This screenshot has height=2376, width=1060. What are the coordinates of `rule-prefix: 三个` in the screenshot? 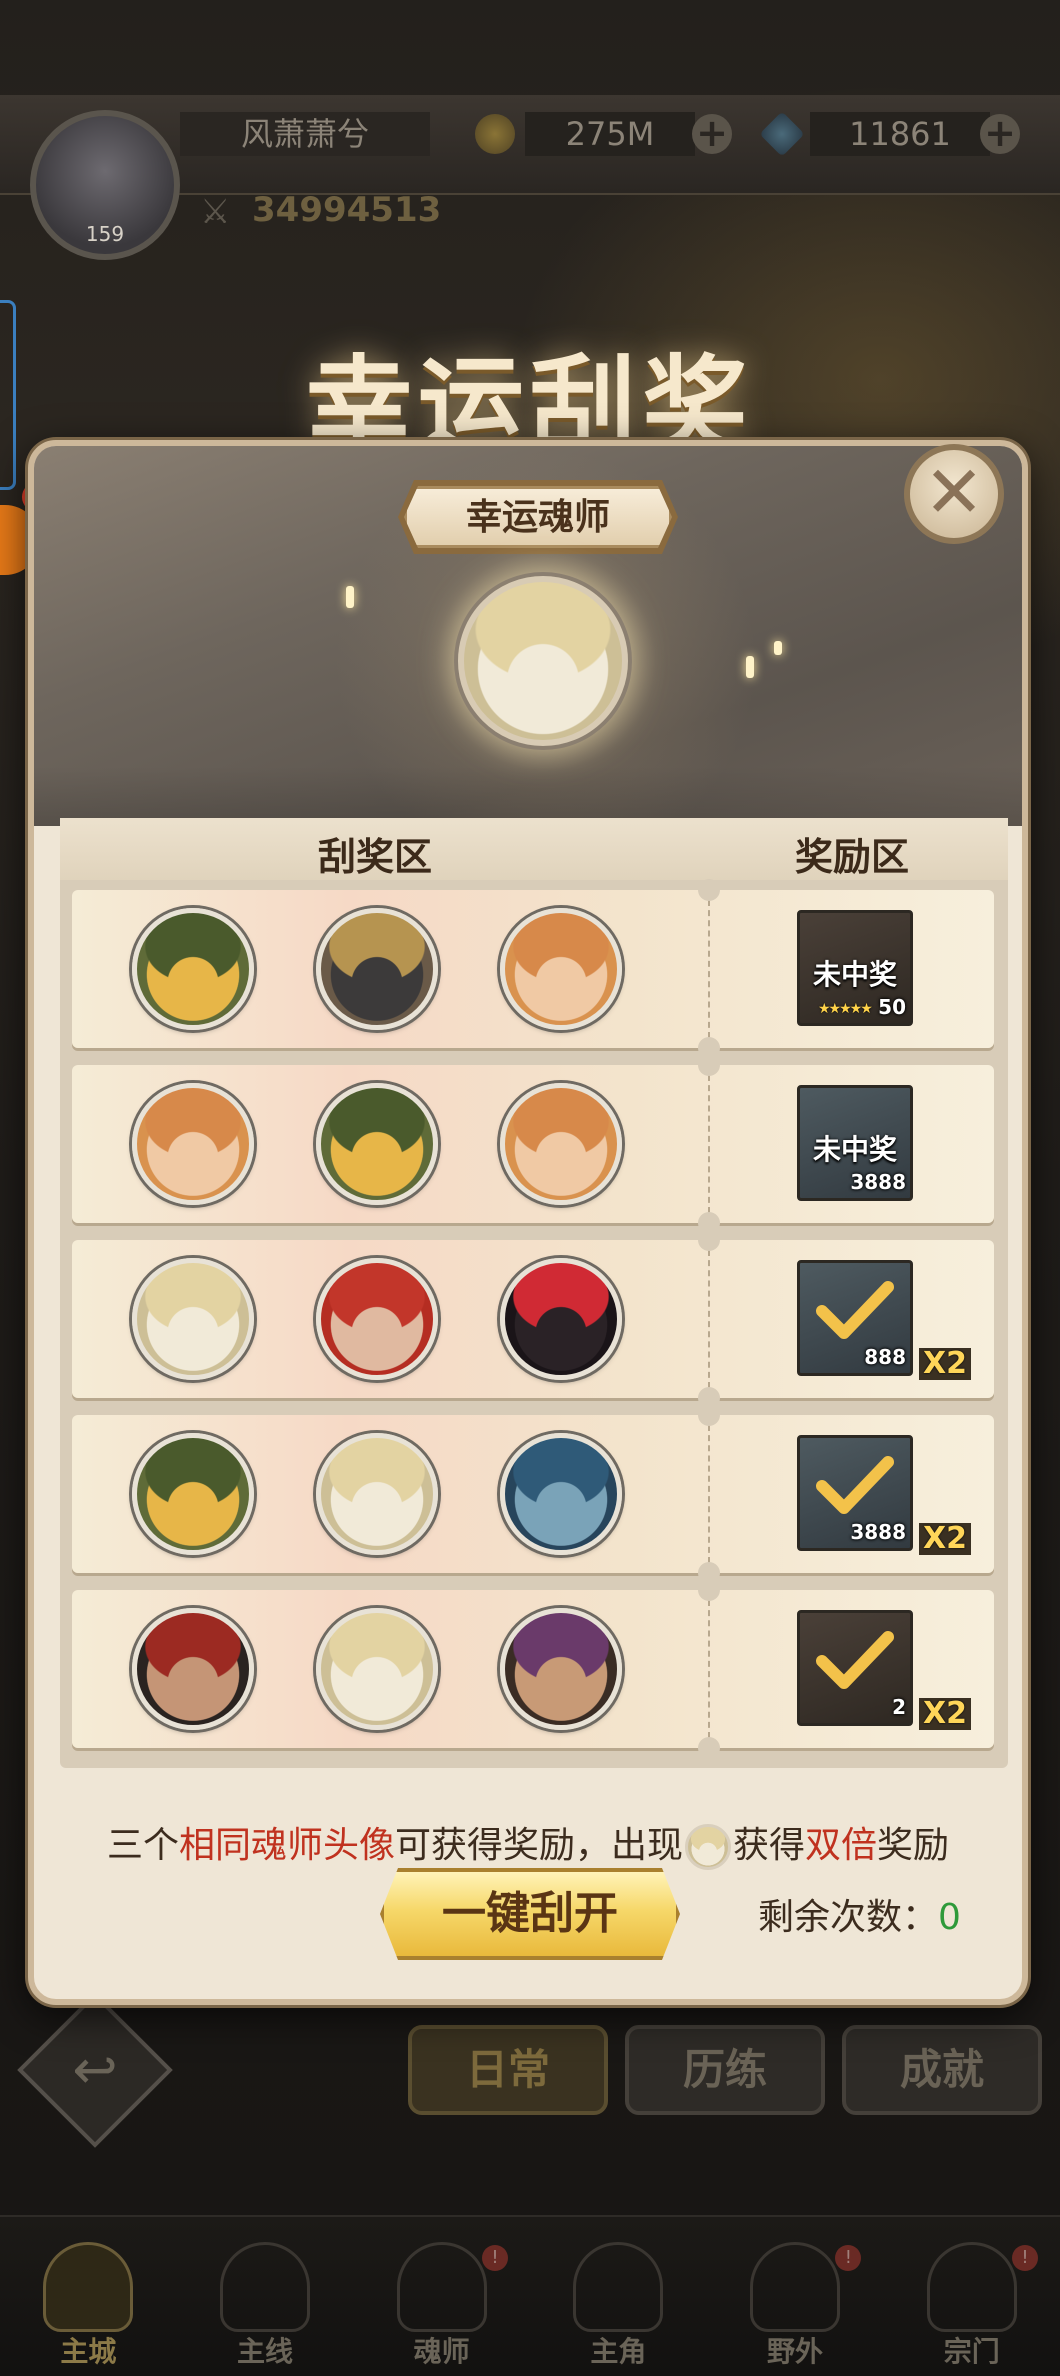 It's located at (142, 1845).